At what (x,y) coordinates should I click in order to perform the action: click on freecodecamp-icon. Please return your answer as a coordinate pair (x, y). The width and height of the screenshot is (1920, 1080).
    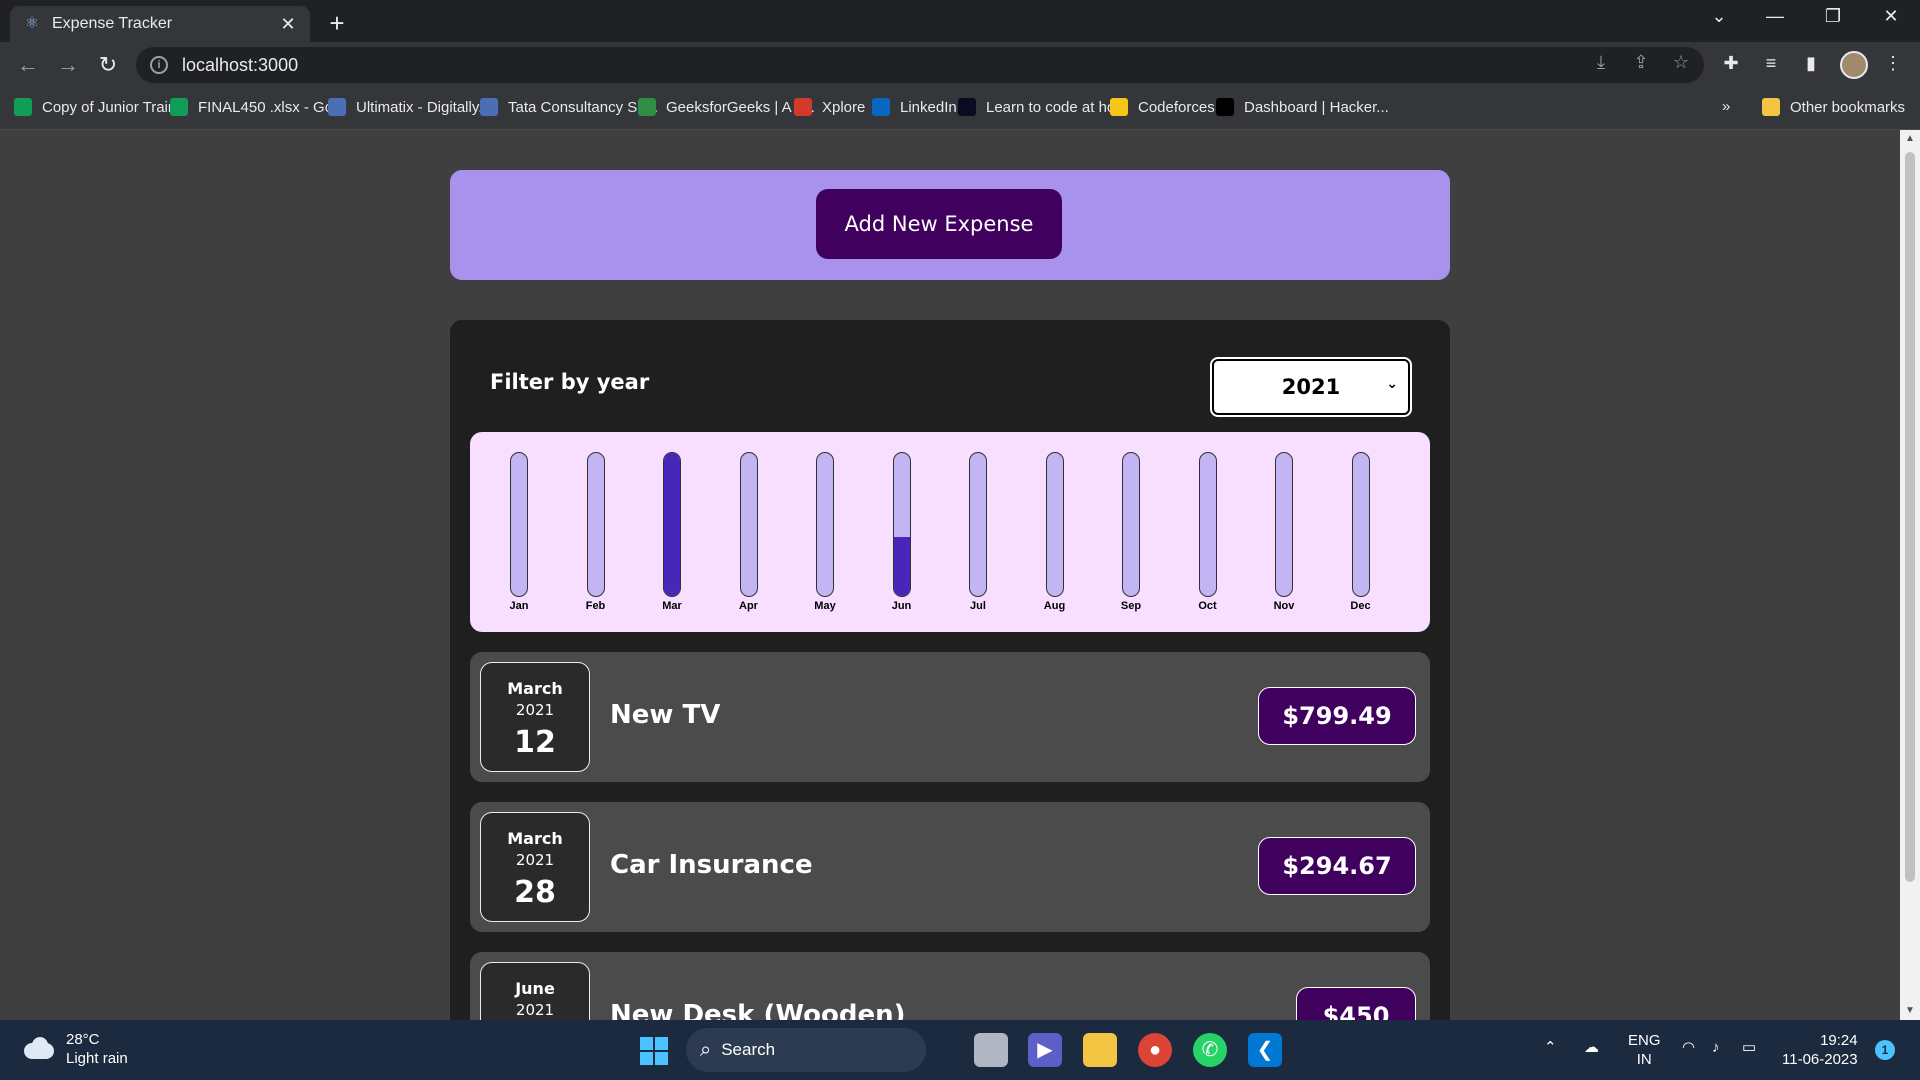
    Looking at the image, I should click on (967, 107).